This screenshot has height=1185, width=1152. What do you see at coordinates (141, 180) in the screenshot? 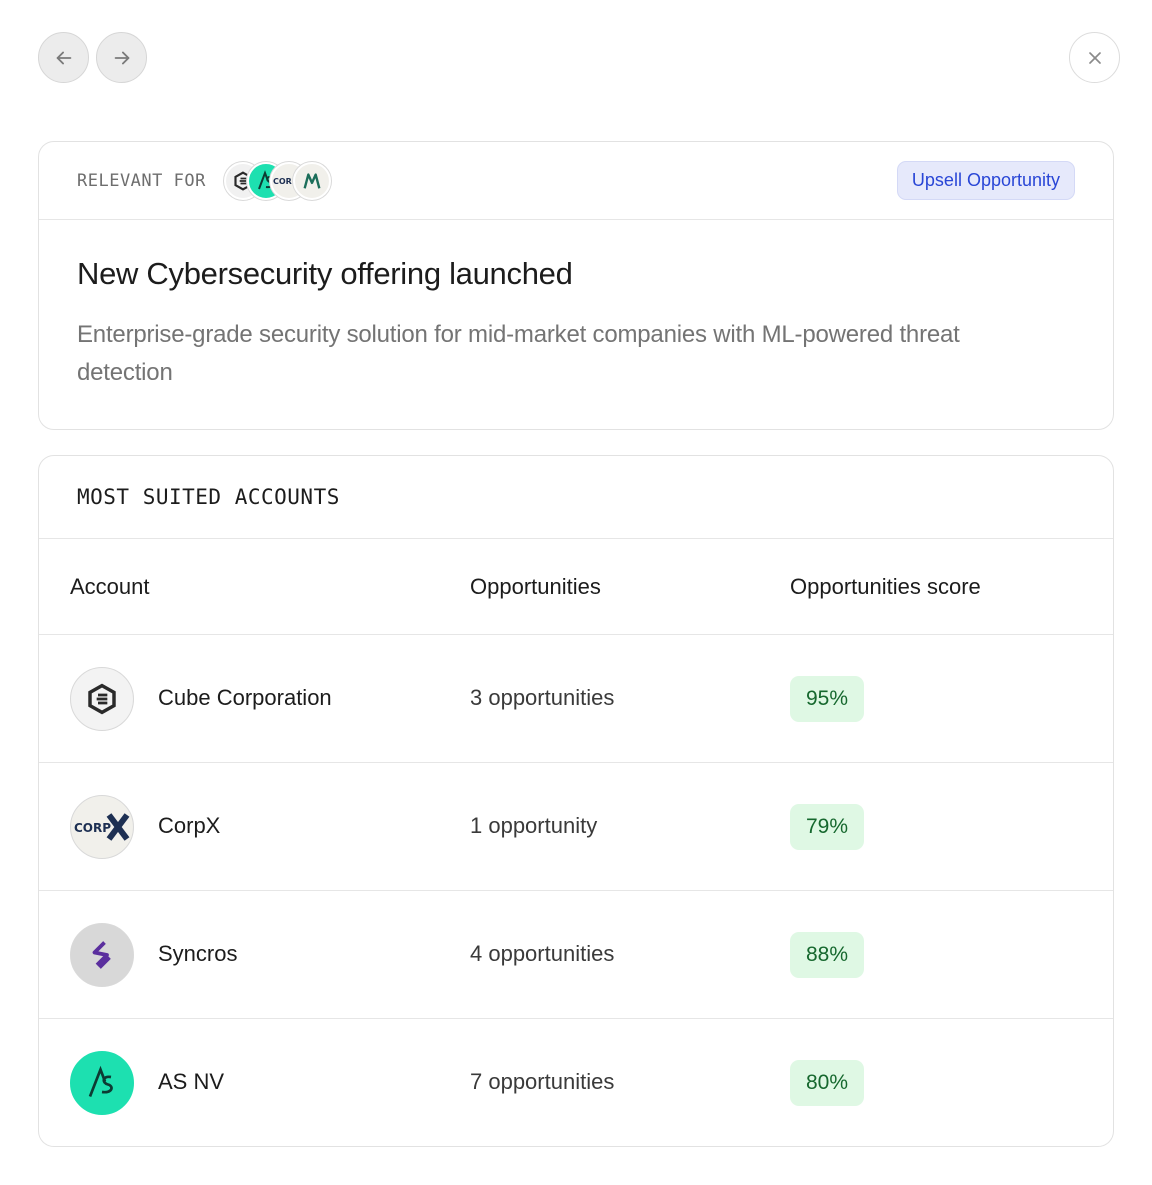
I see `relevant-for-label: RELEVANT FOR` at bounding box center [141, 180].